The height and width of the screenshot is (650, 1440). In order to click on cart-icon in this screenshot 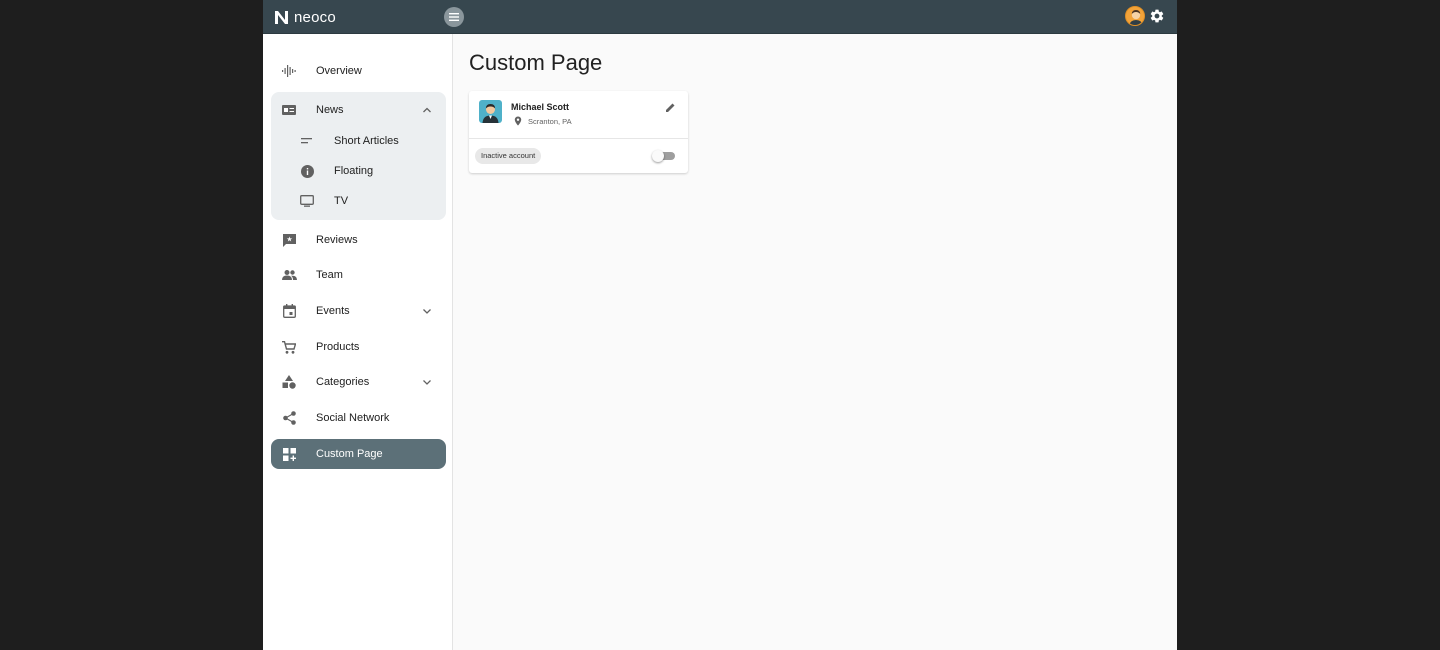, I will do `click(289, 347)`.